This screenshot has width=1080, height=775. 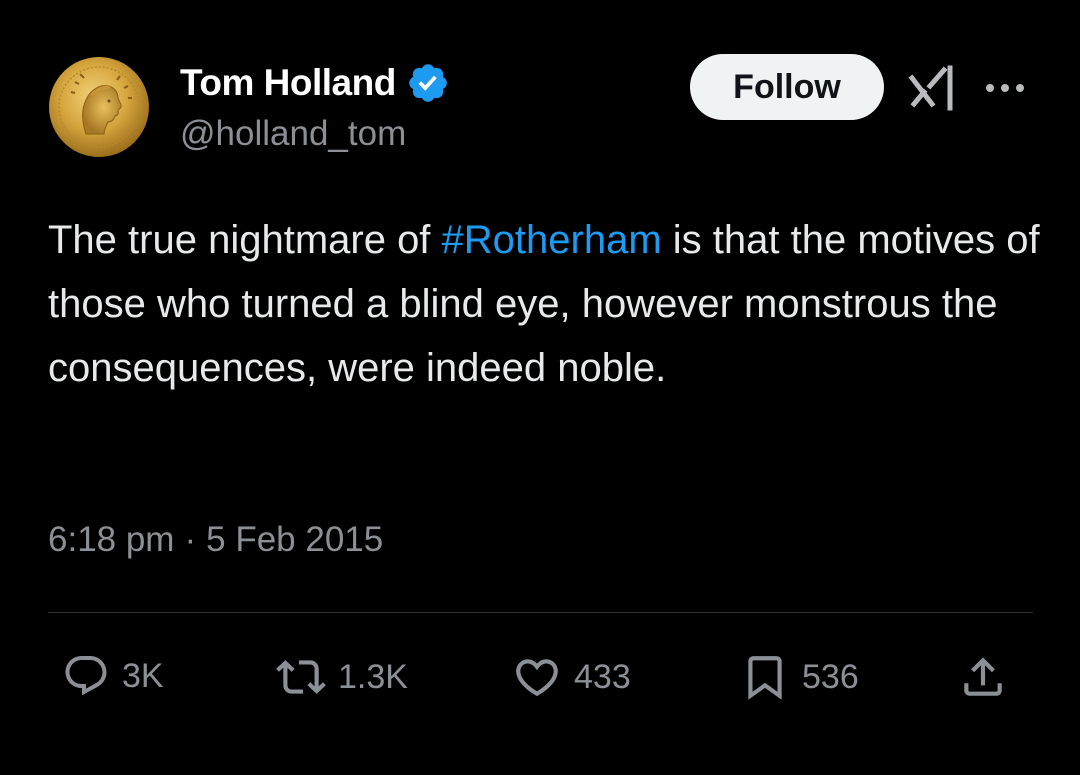 I want to click on avatar, so click(x=99, y=107).